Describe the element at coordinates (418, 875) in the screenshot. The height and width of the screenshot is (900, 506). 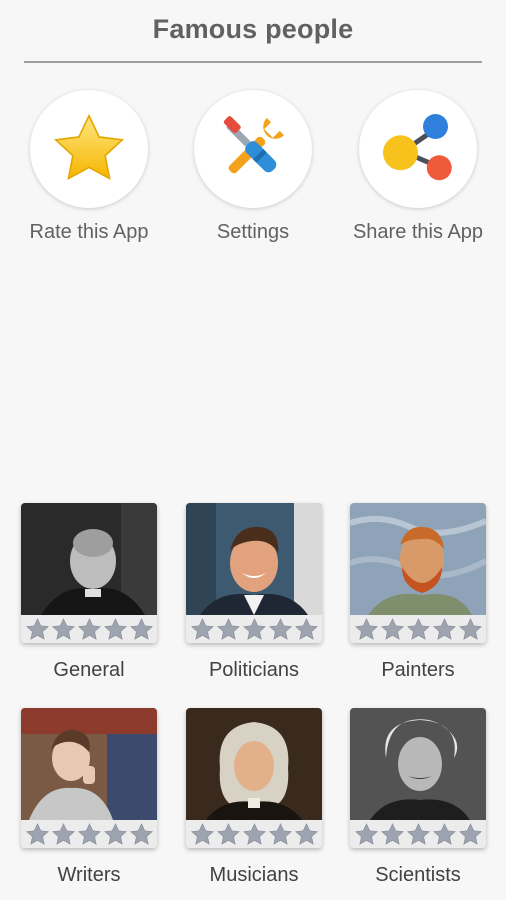
I see `category-label: Scientists` at that location.